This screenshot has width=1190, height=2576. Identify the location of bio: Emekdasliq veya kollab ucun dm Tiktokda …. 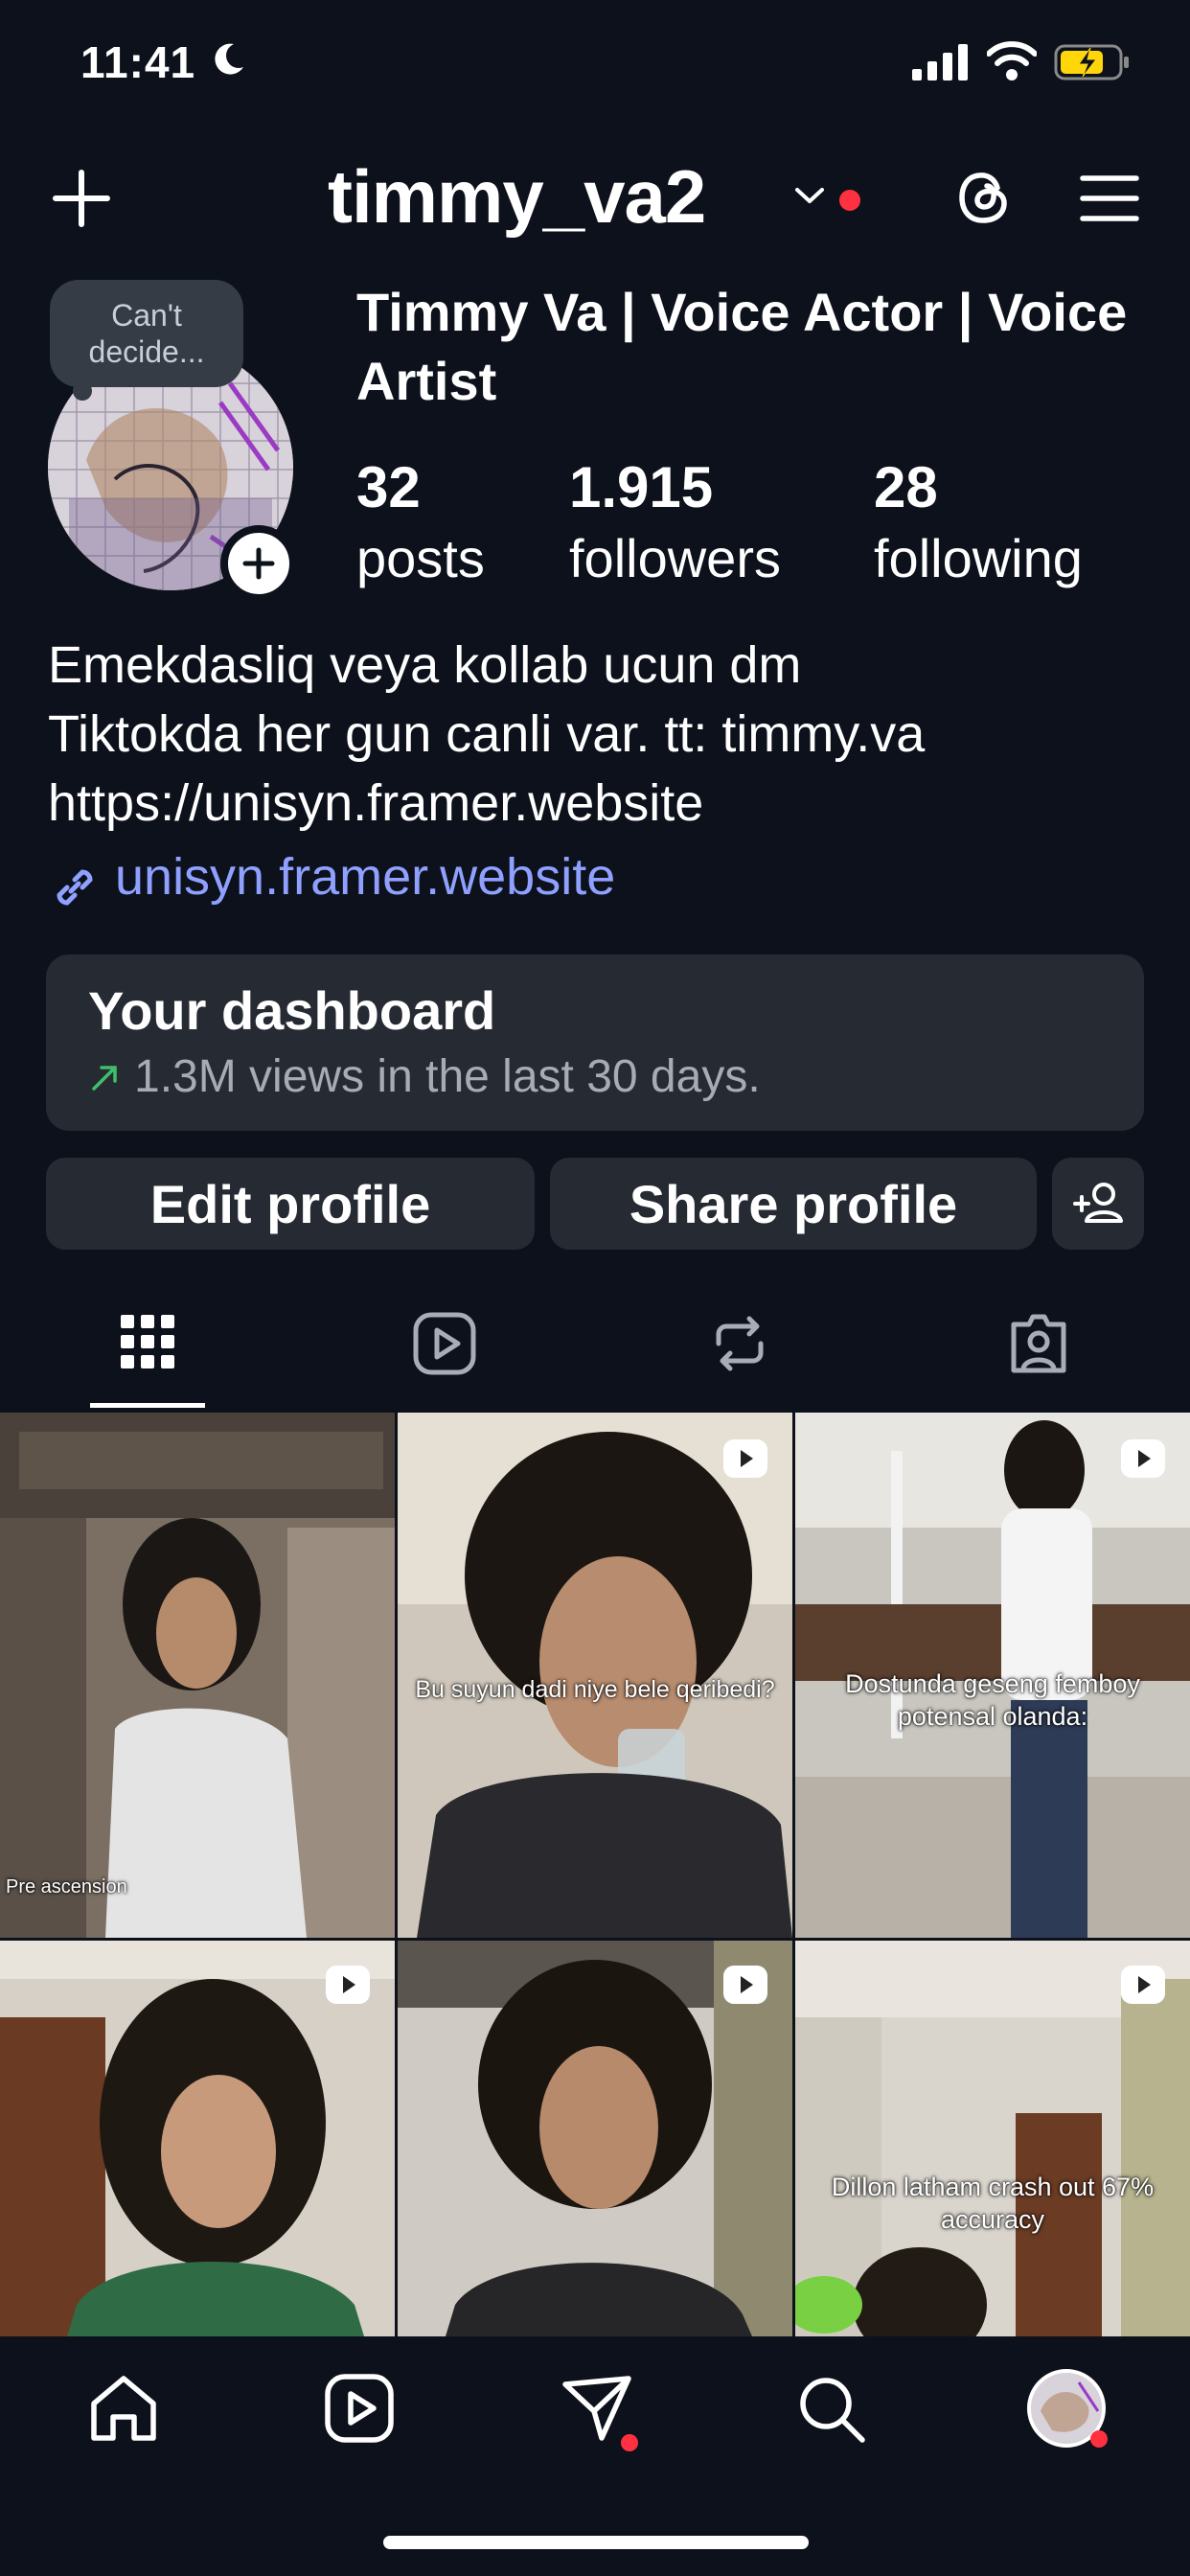
(599, 734).